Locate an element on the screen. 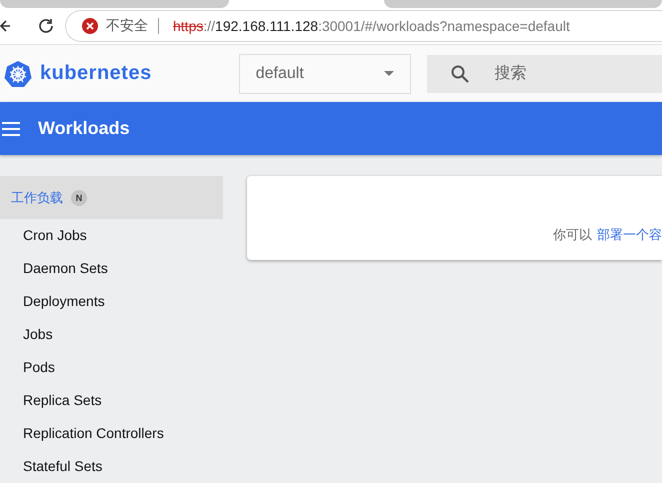 The image size is (662, 483). caret-icon is located at coordinates (389, 73).